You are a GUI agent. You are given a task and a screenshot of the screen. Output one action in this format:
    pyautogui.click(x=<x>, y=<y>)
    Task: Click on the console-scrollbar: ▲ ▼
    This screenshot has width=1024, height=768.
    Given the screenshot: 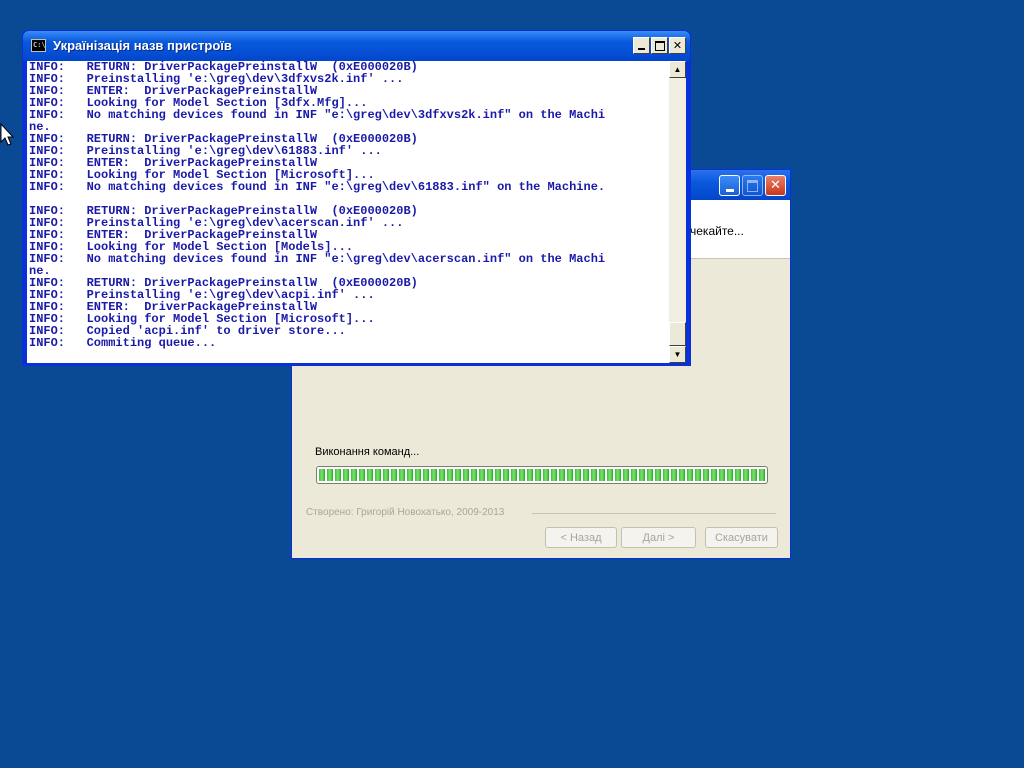 What is the action you would take?
    pyautogui.click(x=677, y=212)
    